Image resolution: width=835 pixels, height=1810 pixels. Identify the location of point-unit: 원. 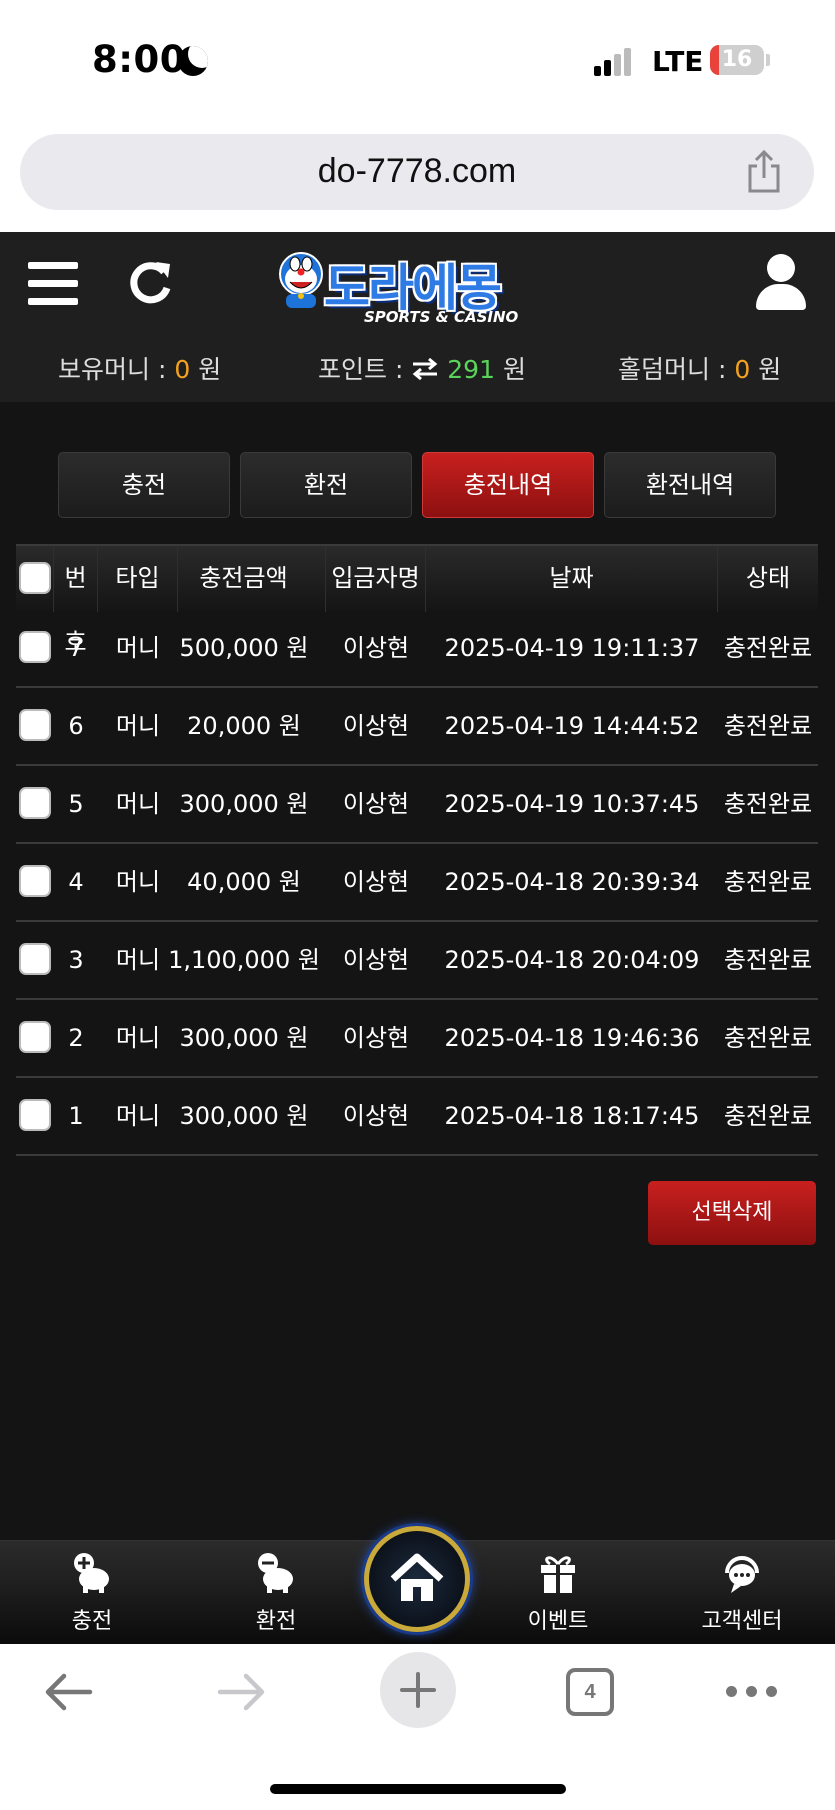
(514, 369).